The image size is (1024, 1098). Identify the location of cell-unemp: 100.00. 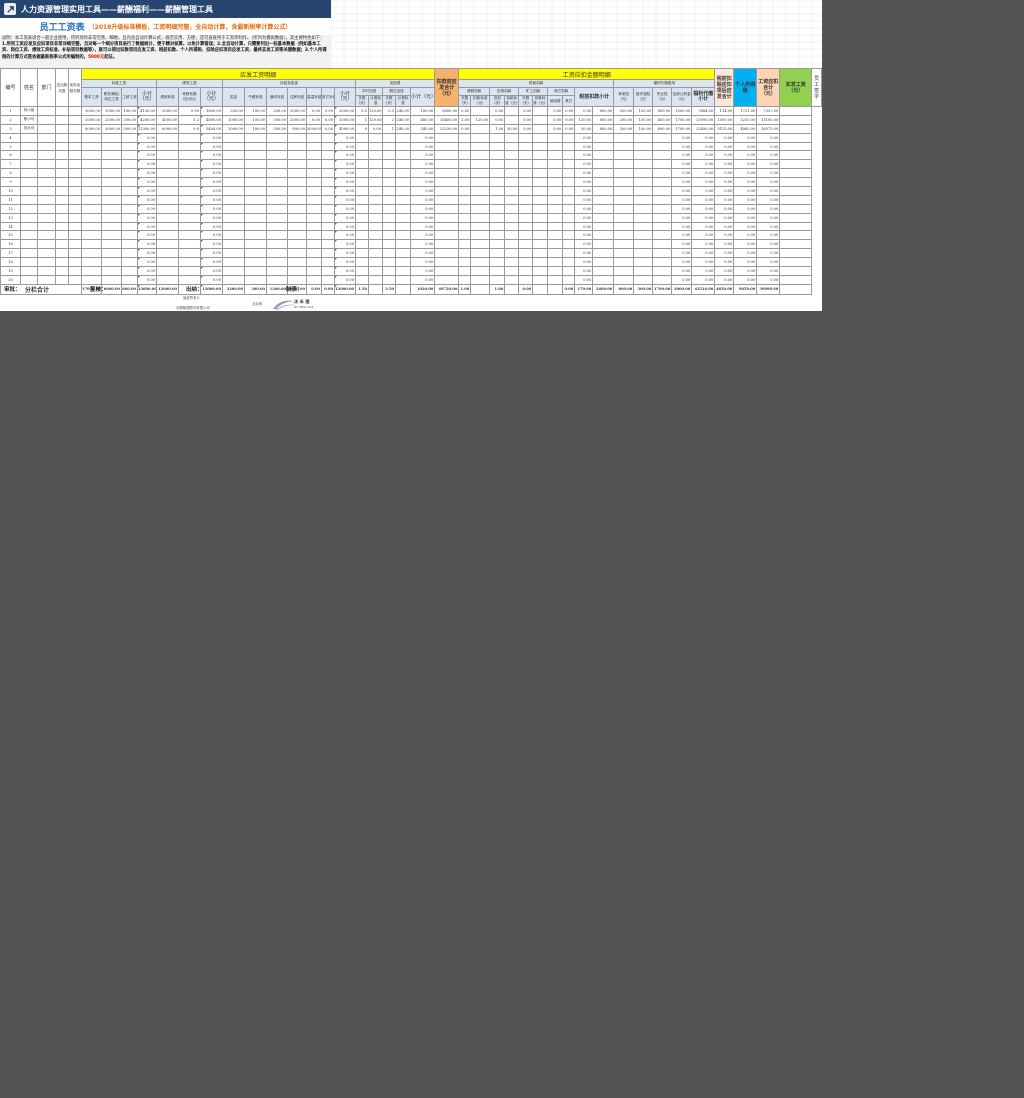
(643, 111).